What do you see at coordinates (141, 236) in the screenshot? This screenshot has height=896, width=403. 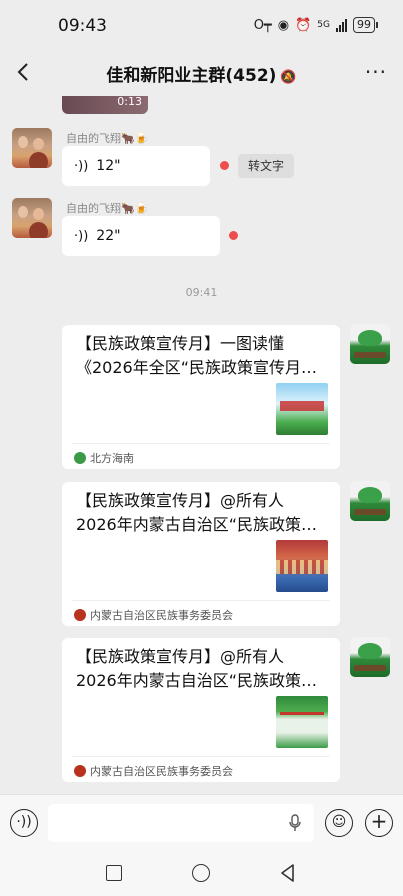 I see `voice-message: ·)) 22"` at bounding box center [141, 236].